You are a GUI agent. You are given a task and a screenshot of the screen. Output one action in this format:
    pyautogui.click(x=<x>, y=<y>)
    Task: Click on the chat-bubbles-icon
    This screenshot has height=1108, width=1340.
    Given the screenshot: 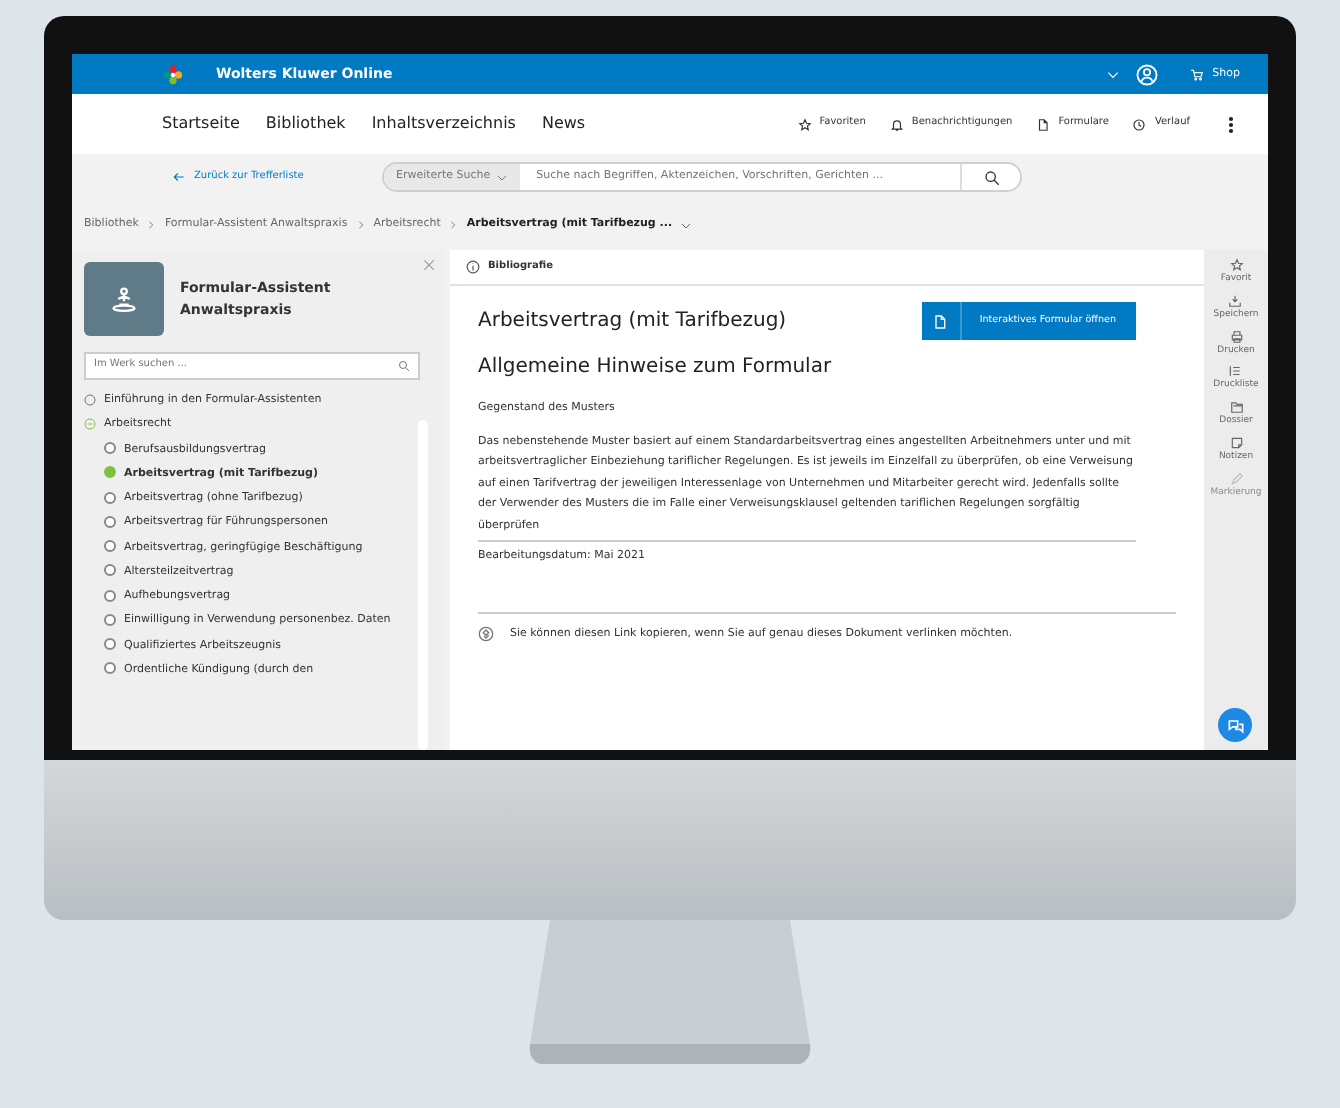 What is the action you would take?
    pyautogui.click(x=1235, y=725)
    